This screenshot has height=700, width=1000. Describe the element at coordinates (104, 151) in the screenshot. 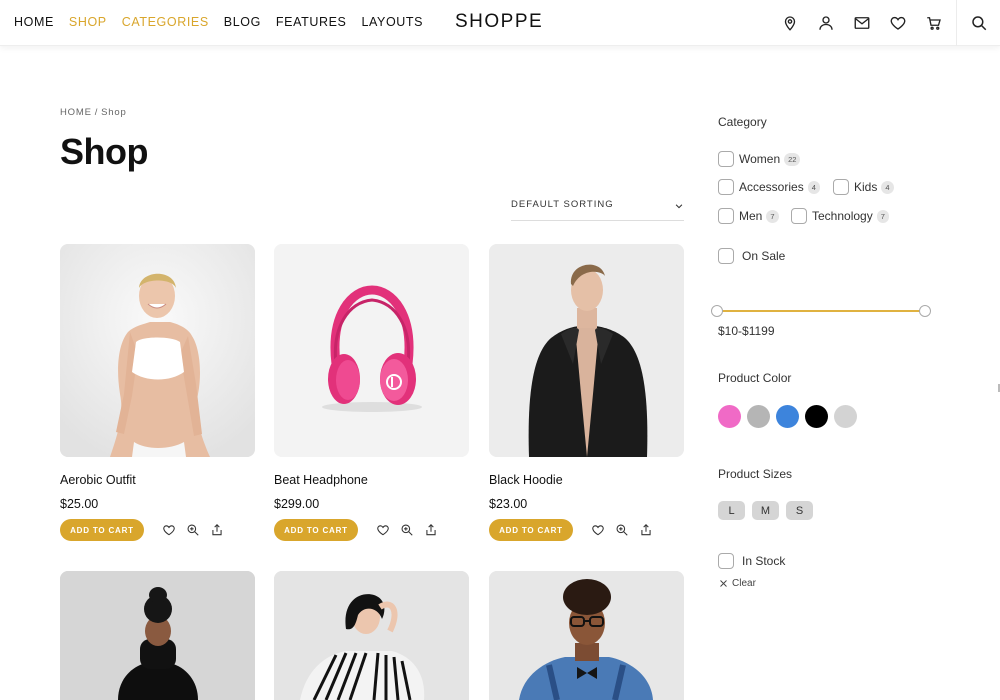

I see `page-title: Shop` at that location.